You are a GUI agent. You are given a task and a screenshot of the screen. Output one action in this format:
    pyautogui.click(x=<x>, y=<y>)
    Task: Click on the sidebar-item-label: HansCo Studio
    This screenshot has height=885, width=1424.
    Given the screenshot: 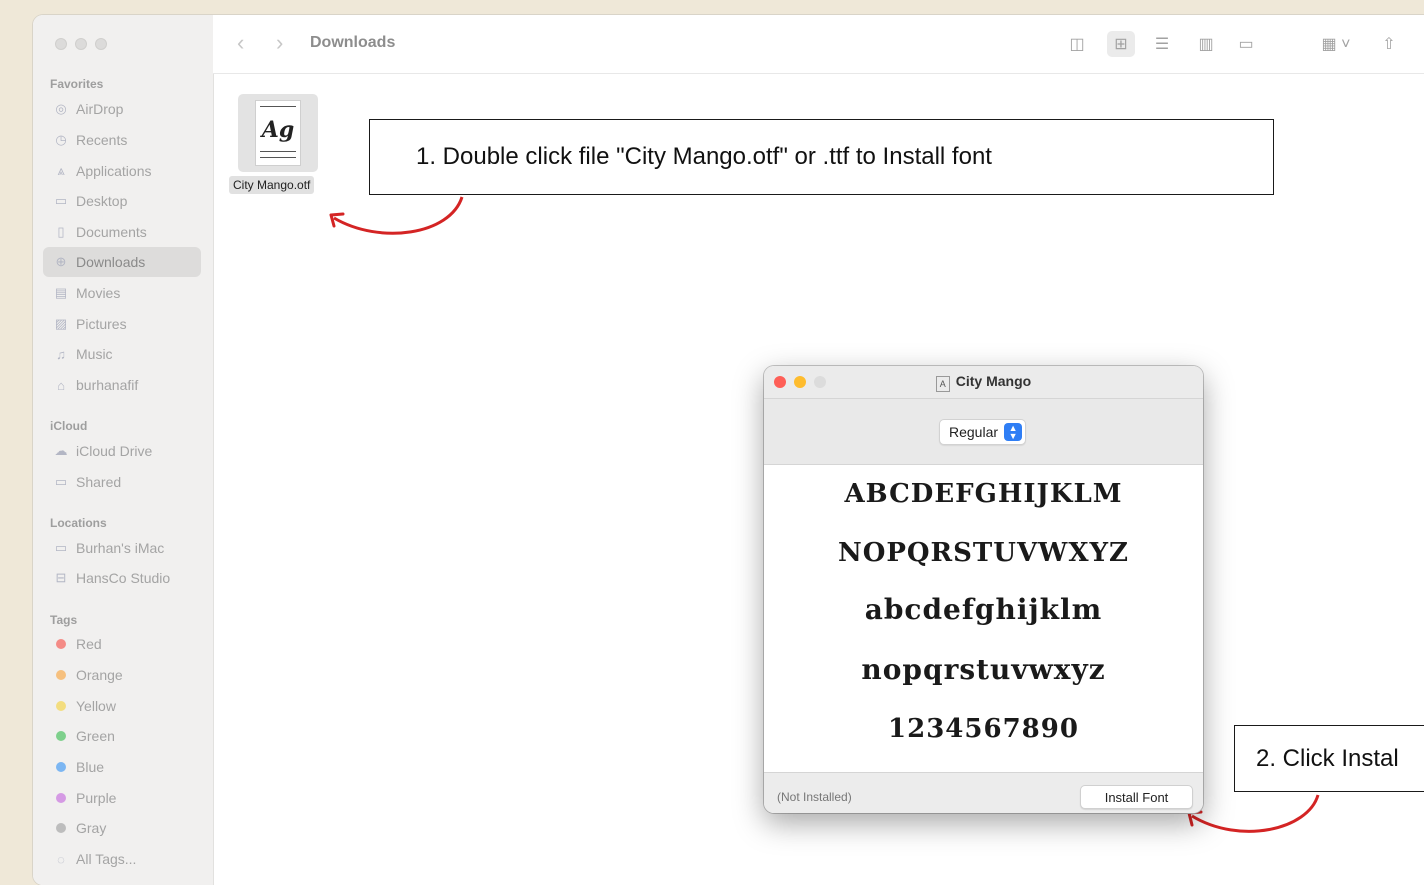 What is the action you would take?
    pyautogui.click(x=123, y=578)
    